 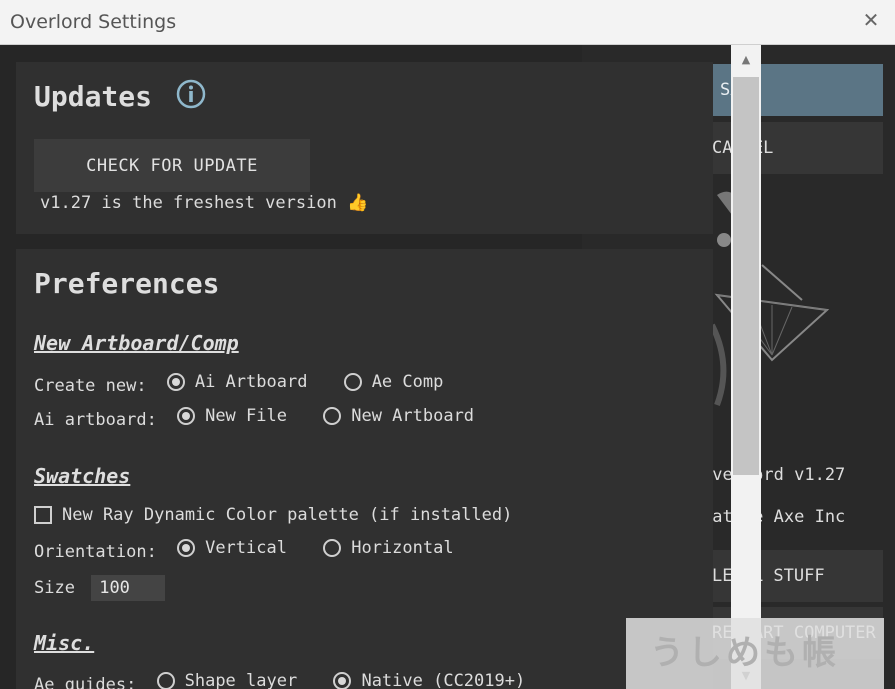 I want to click on check-for-update-button: CHECK FOR UPDATE, so click(x=172, y=165).